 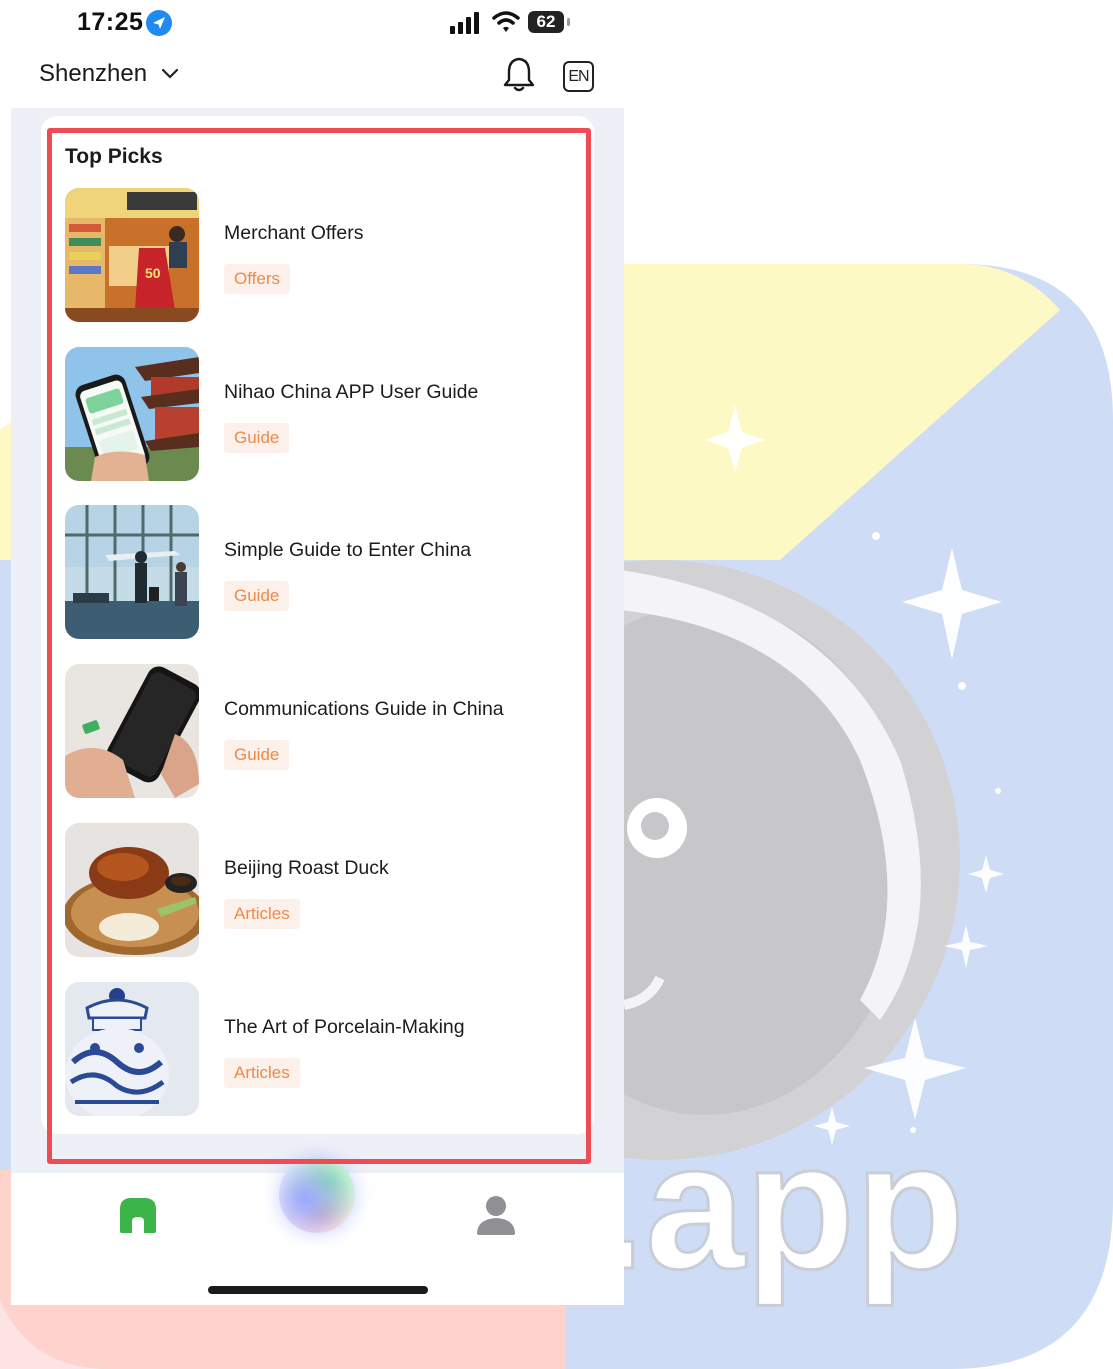 What do you see at coordinates (325, 732) in the screenshot?
I see `list-item: Communications Guide in China Guide` at bounding box center [325, 732].